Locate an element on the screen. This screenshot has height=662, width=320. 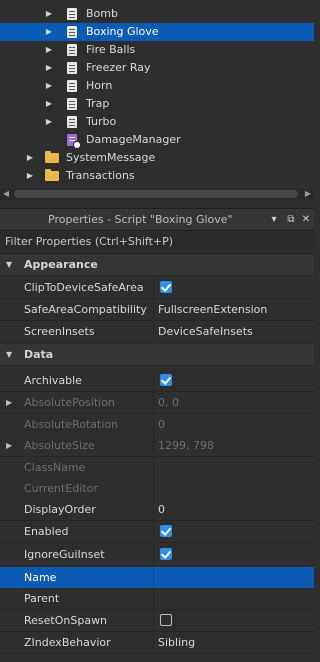
property-name: ClipToDeviceSafeArea is located at coordinates (84, 287).